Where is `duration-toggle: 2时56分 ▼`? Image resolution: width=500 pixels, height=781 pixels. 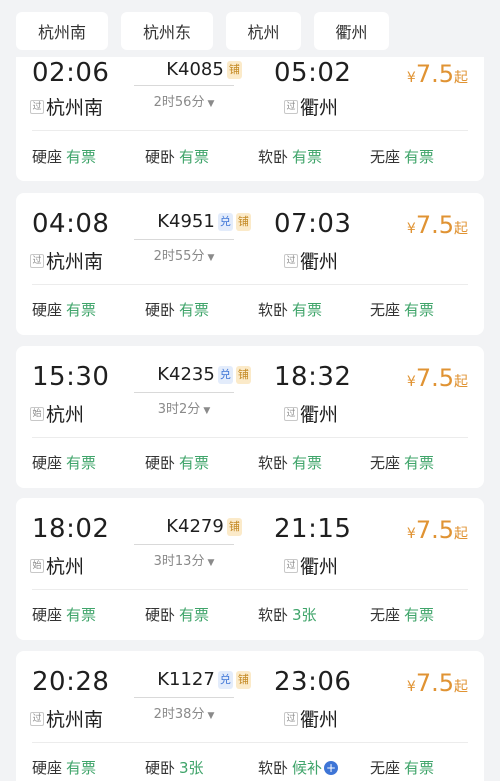
duration-toggle: 2时56分 ▼ is located at coordinates (184, 100).